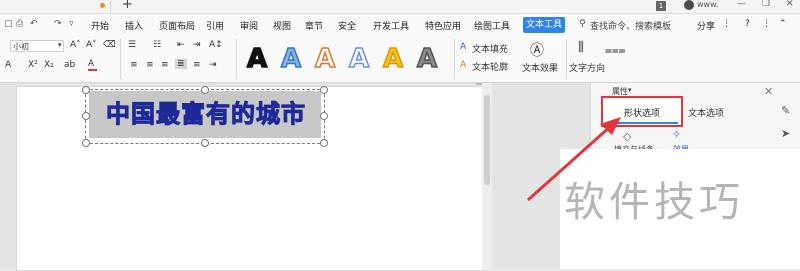 Image resolution: width=800 pixels, height=271 pixels. I want to click on align-left-icon: ≡, so click(134, 65).